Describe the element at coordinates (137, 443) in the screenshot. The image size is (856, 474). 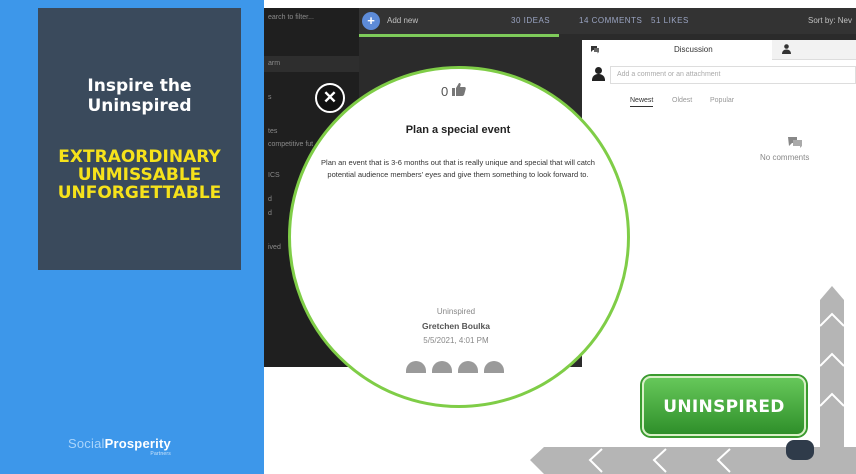
I see `brand-name-part: Prosperity` at that location.